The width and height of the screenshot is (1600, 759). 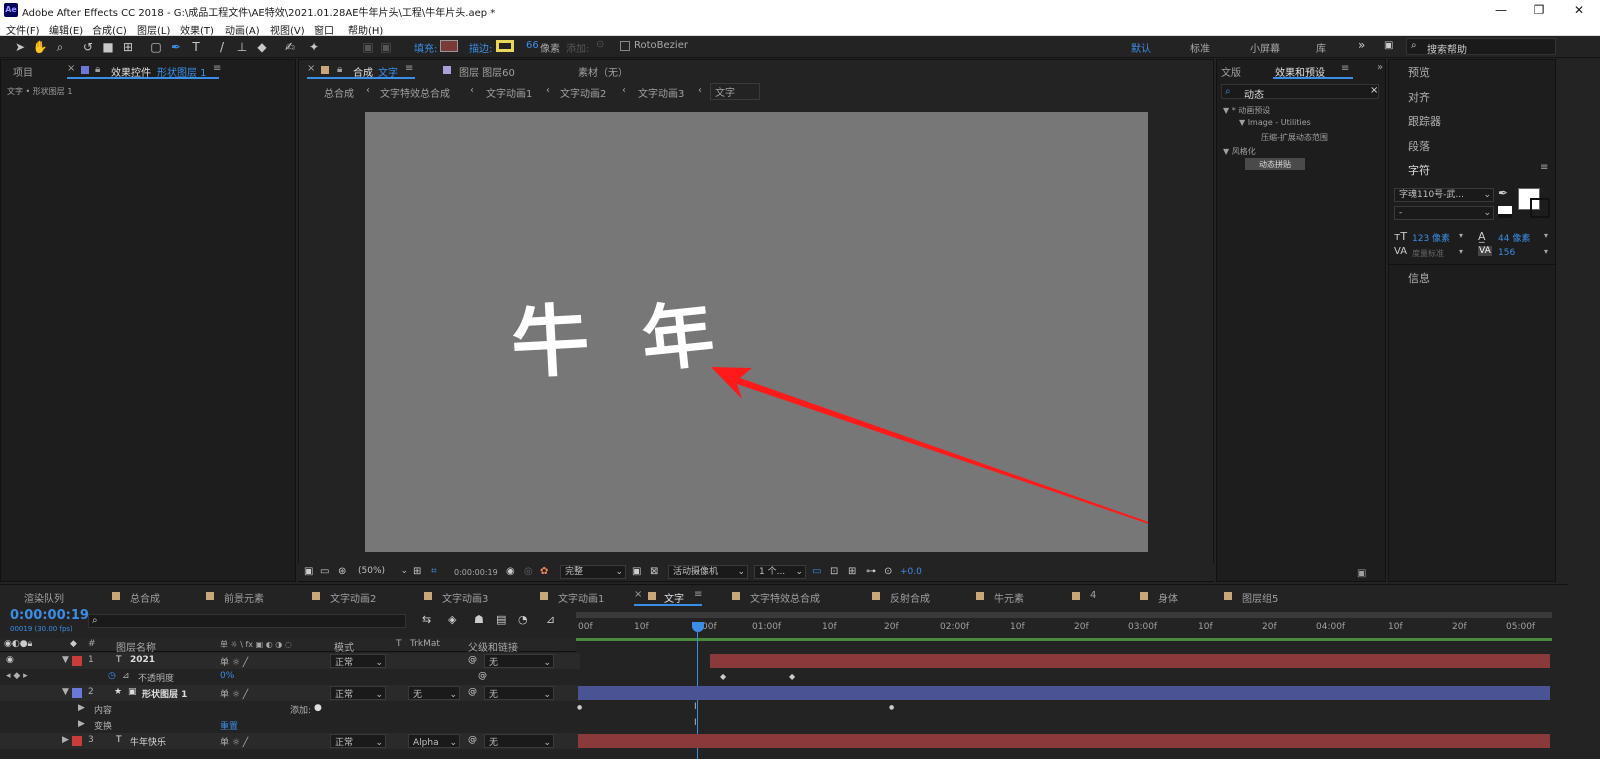 What do you see at coordinates (434, 741) in the screenshot?
I see `trkmat-dropdown: Alpha ⌄` at bounding box center [434, 741].